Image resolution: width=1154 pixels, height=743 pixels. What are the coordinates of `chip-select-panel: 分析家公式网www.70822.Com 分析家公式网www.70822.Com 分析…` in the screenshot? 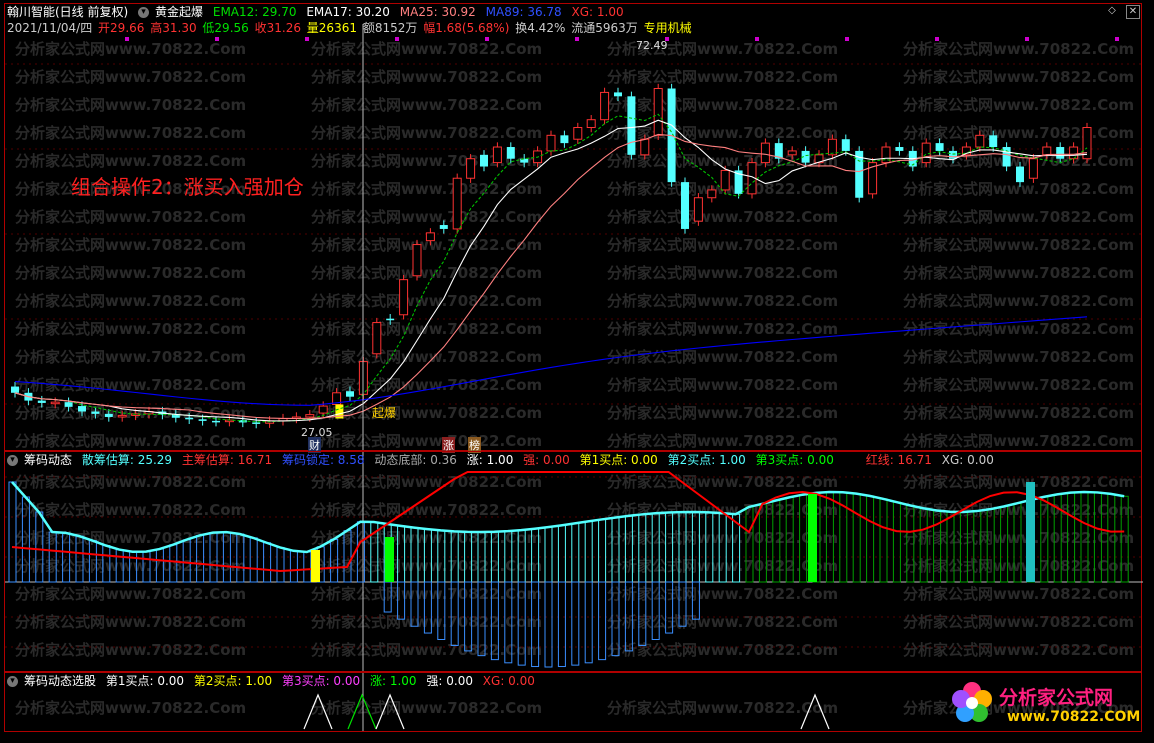 It's located at (573, 702).